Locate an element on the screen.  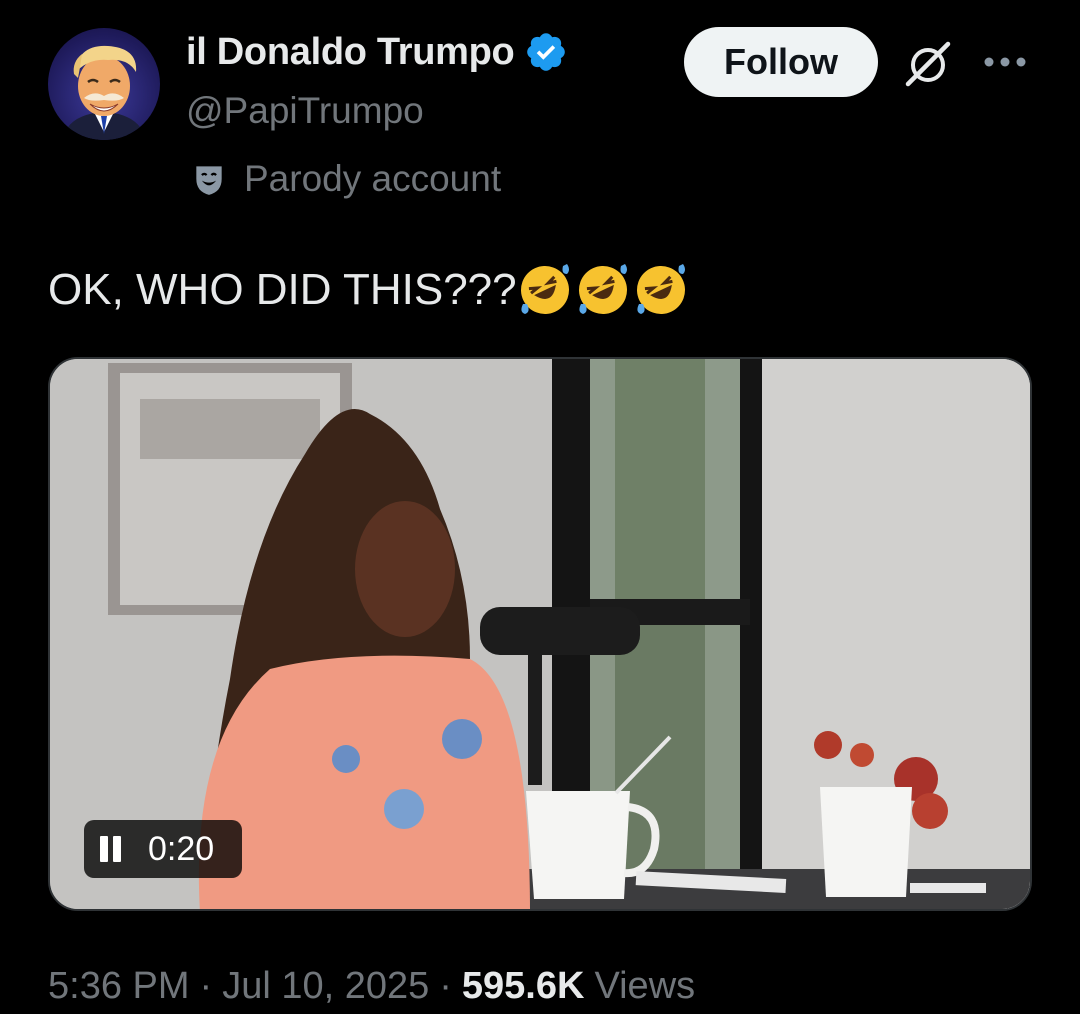
parody-mask-icon is located at coordinates (209, 180).